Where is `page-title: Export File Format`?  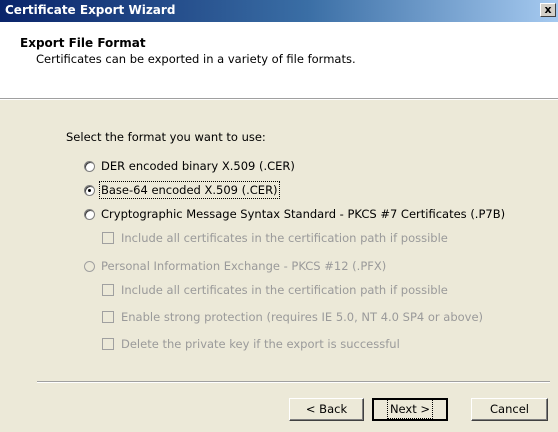 page-title: Export File Format is located at coordinates (83, 43).